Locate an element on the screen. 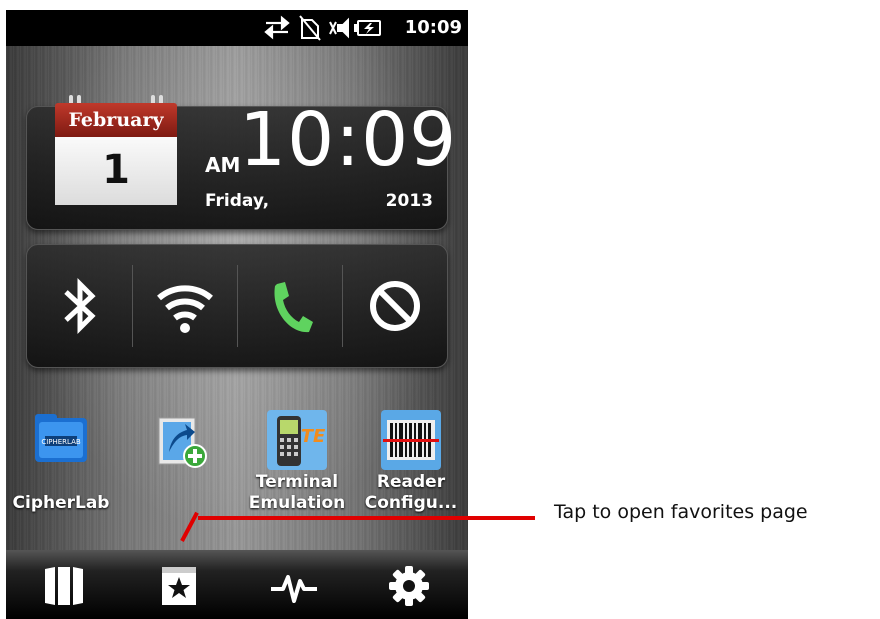 Image resolution: width=880 pixels, height=619 pixels. clock-year: 2013 is located at coordinates (409, 201).